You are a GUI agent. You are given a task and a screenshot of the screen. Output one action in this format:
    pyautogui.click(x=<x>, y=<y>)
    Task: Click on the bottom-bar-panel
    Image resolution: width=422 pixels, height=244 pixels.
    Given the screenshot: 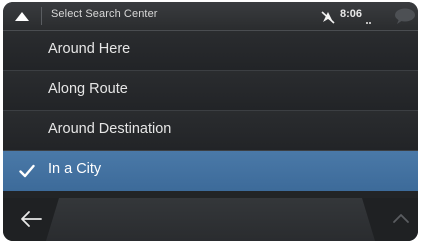 What is the action you would take?
    pyautogui.click(x=210, y=219)
    